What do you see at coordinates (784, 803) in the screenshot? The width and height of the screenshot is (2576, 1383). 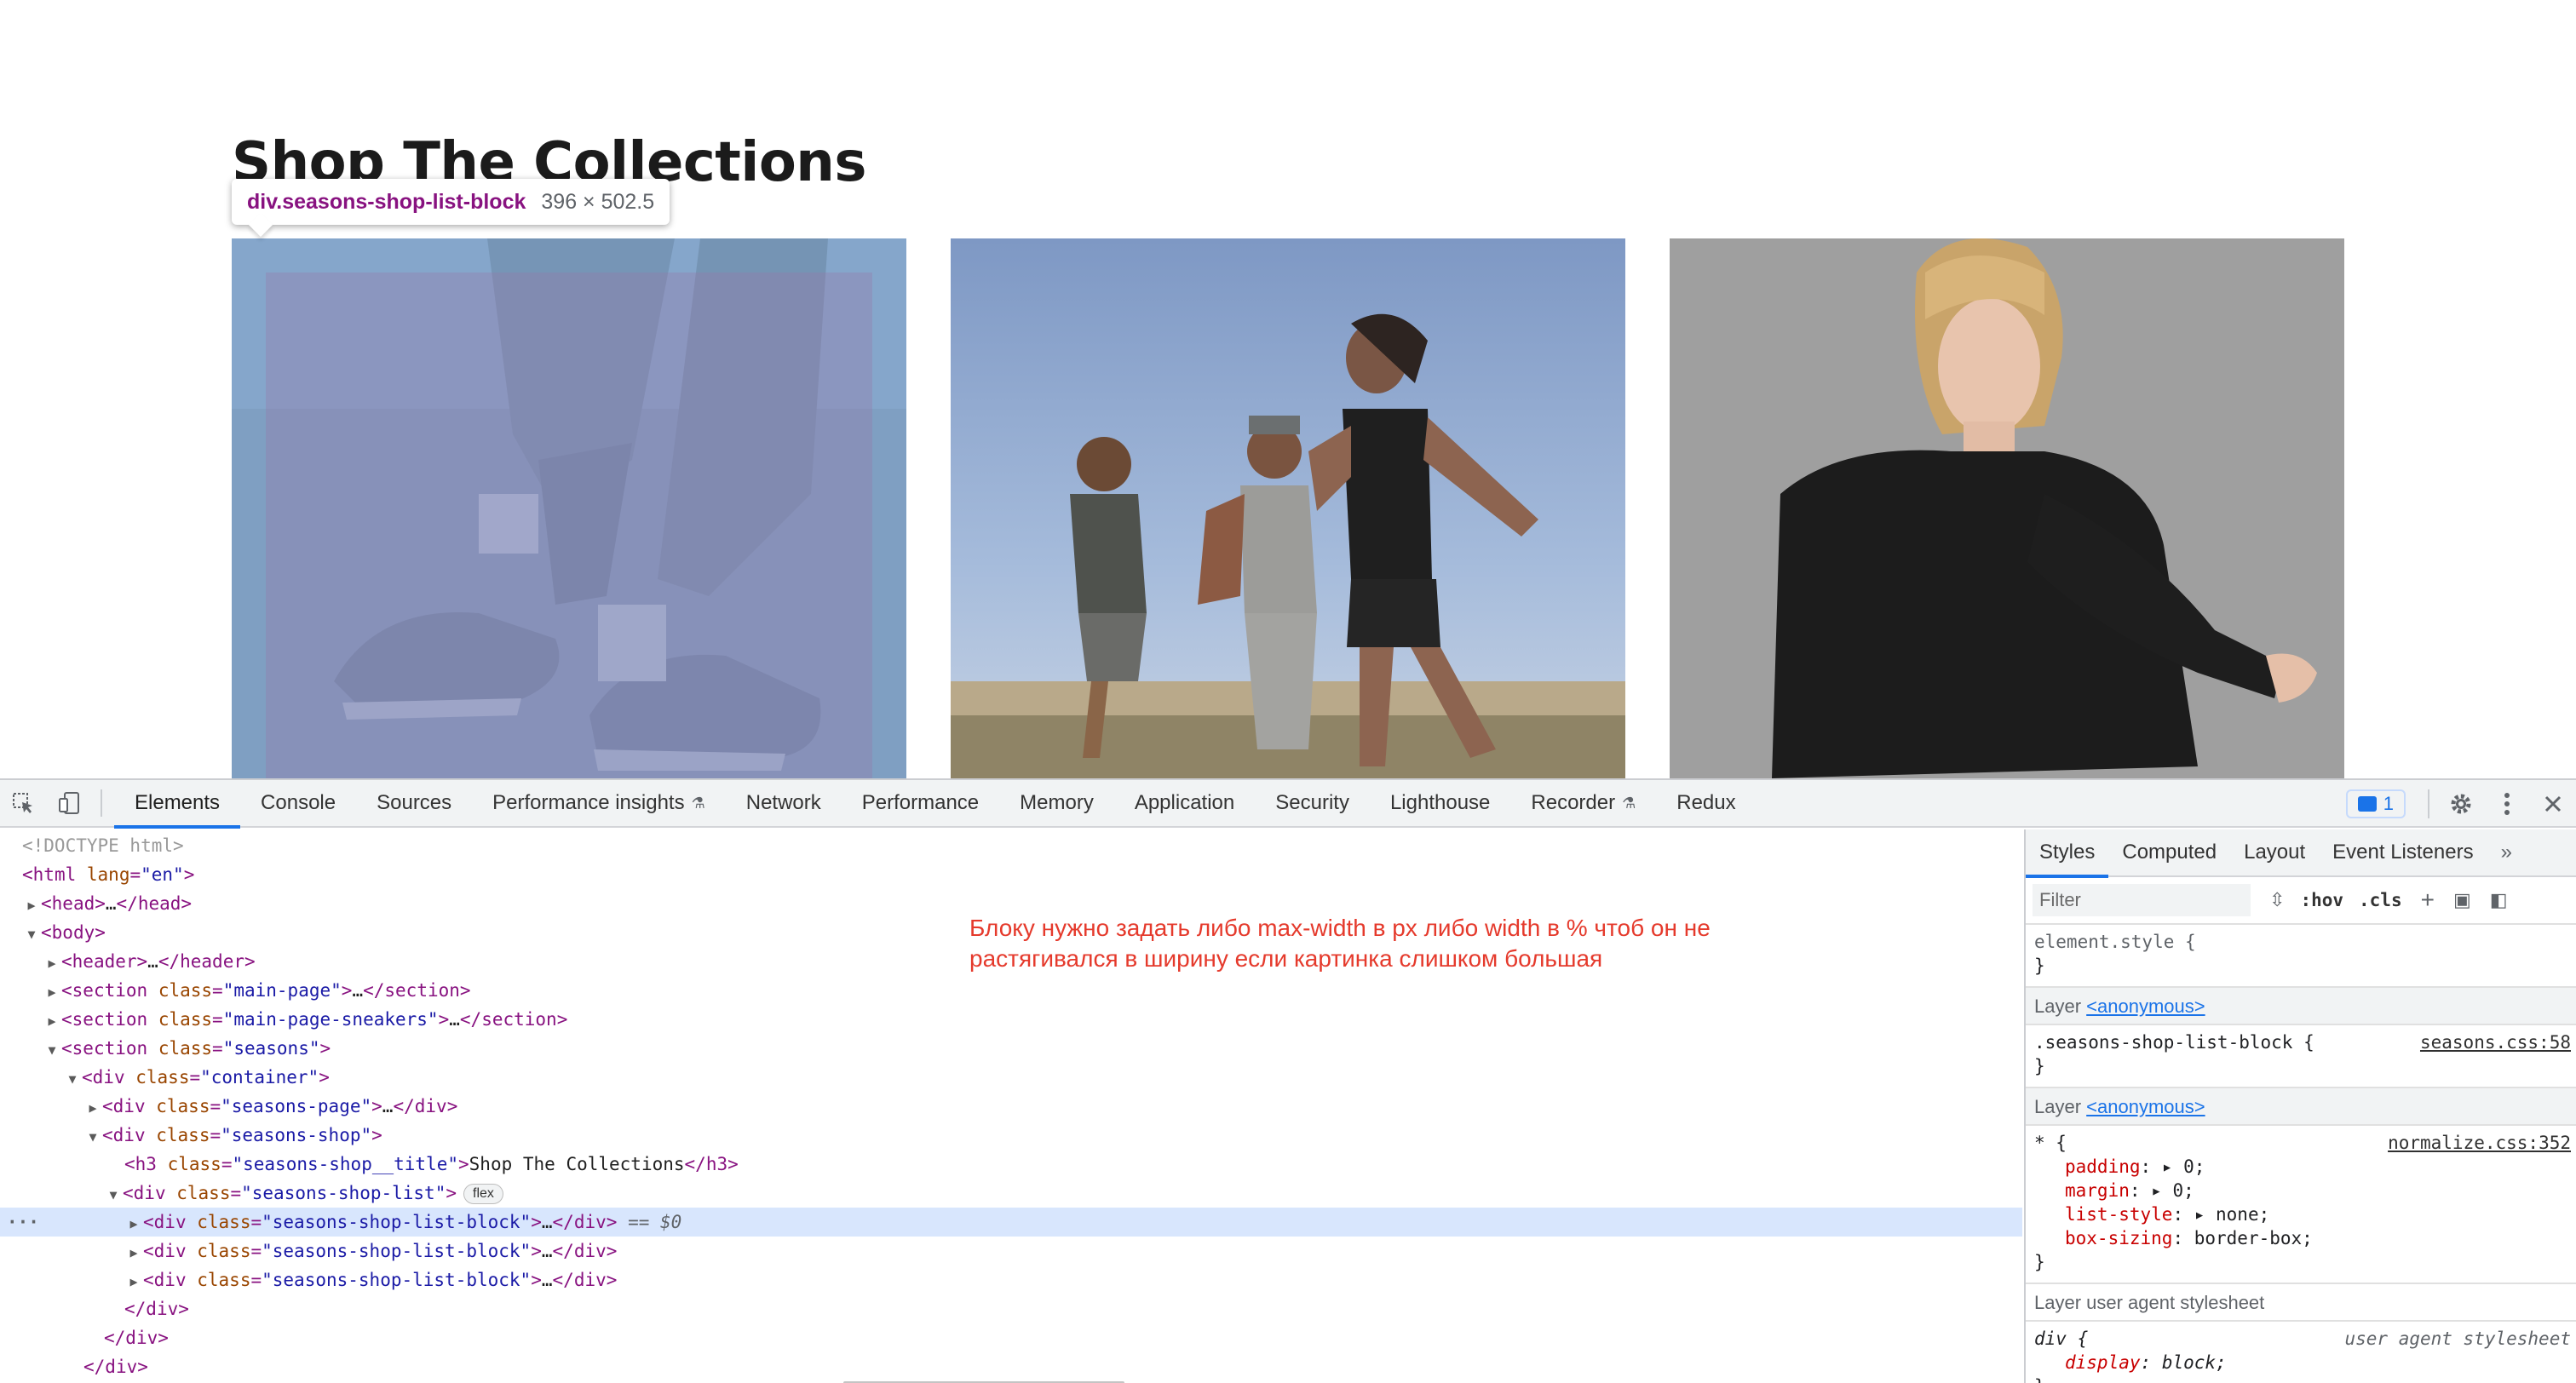 I see `tab-network: Network` at bounding box center [784, 803].